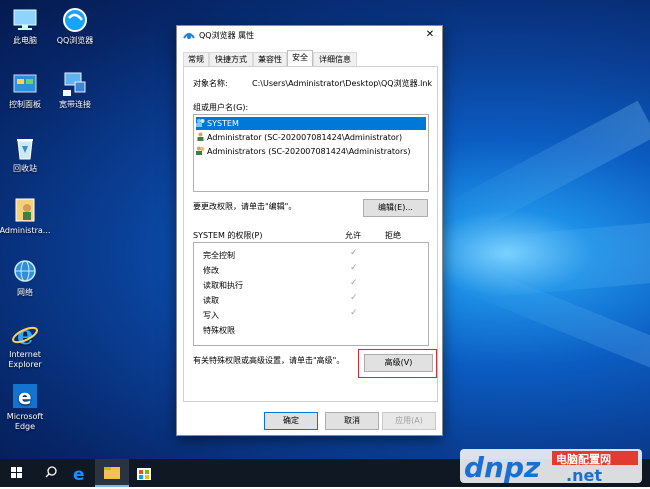 The height and width of the screenshot is (489, 650). I want to click on permissions-header: SYSTEM 的权限(P), so click(228, 235).